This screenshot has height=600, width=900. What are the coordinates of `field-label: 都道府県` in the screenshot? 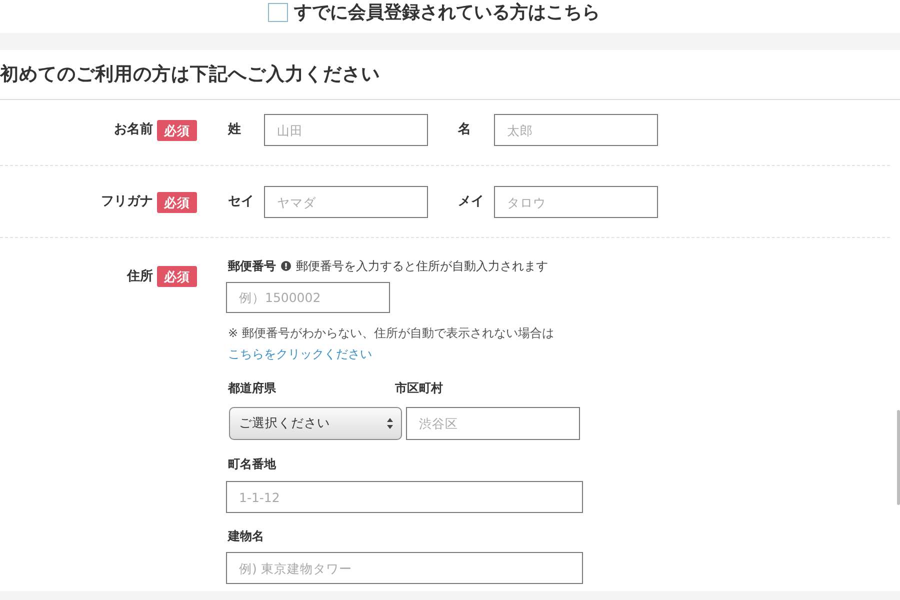 It's located at (252, 388).